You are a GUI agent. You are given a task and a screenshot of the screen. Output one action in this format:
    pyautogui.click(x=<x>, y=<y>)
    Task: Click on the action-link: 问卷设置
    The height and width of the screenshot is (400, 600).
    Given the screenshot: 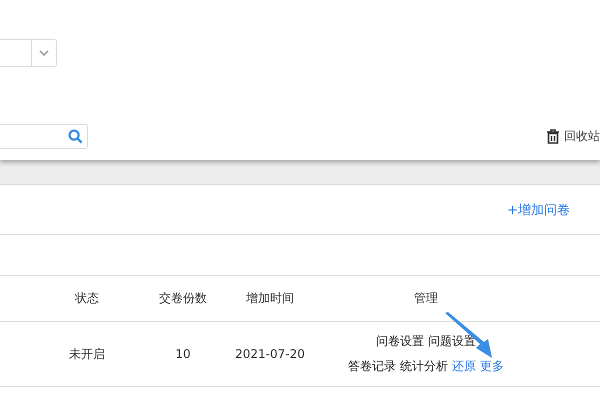 What is the action you would take?
    pyautogui.click(x=400, y=341)
    